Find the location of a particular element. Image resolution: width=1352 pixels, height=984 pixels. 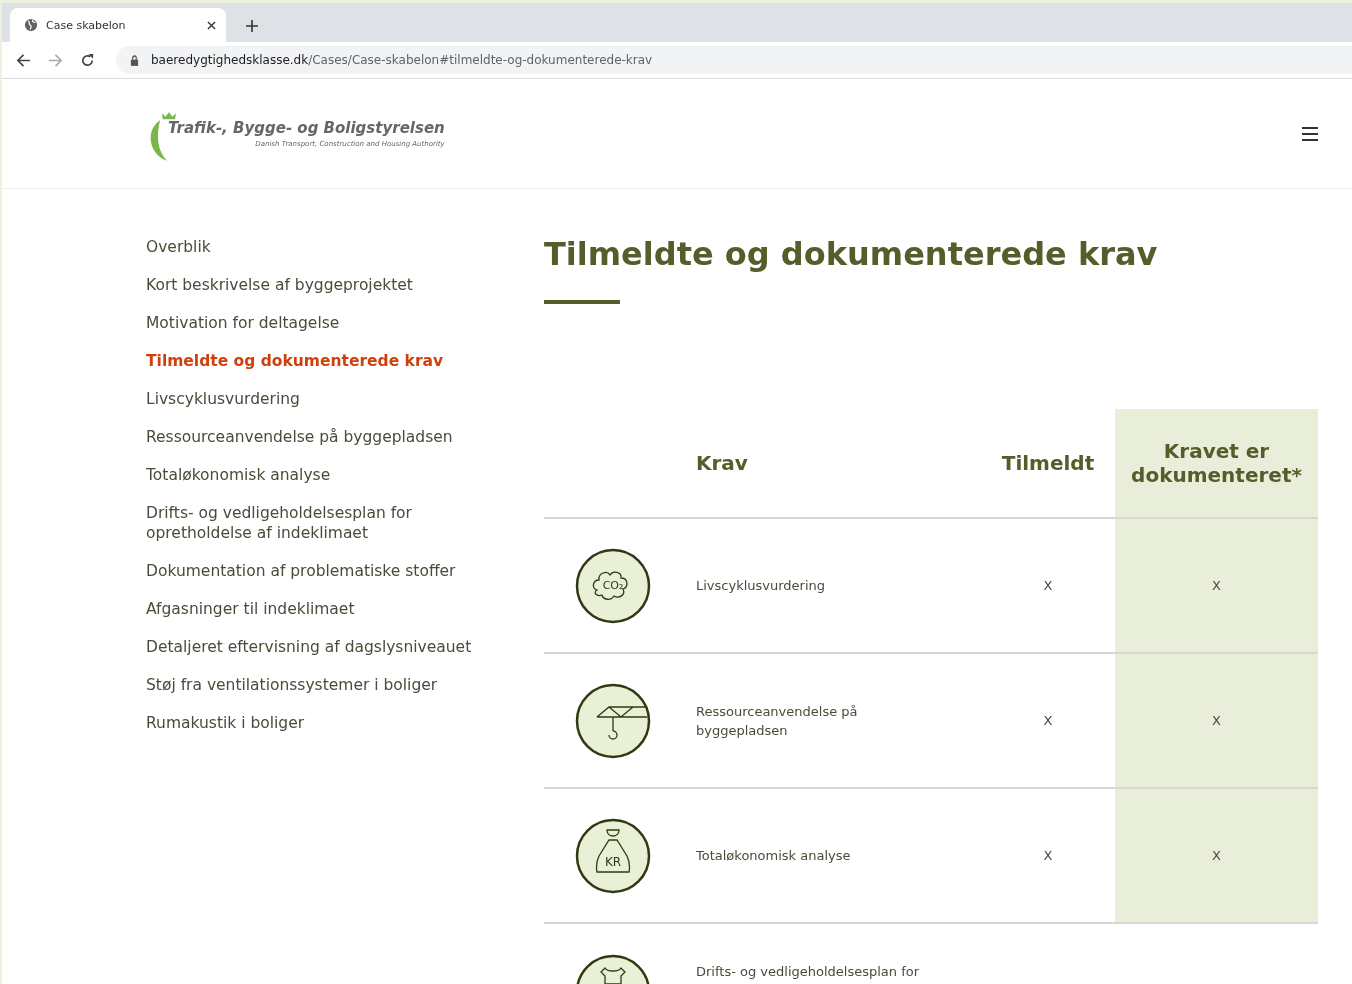

table-cell-text: Livscyklusvurdering is located at coordinates (761, 586).